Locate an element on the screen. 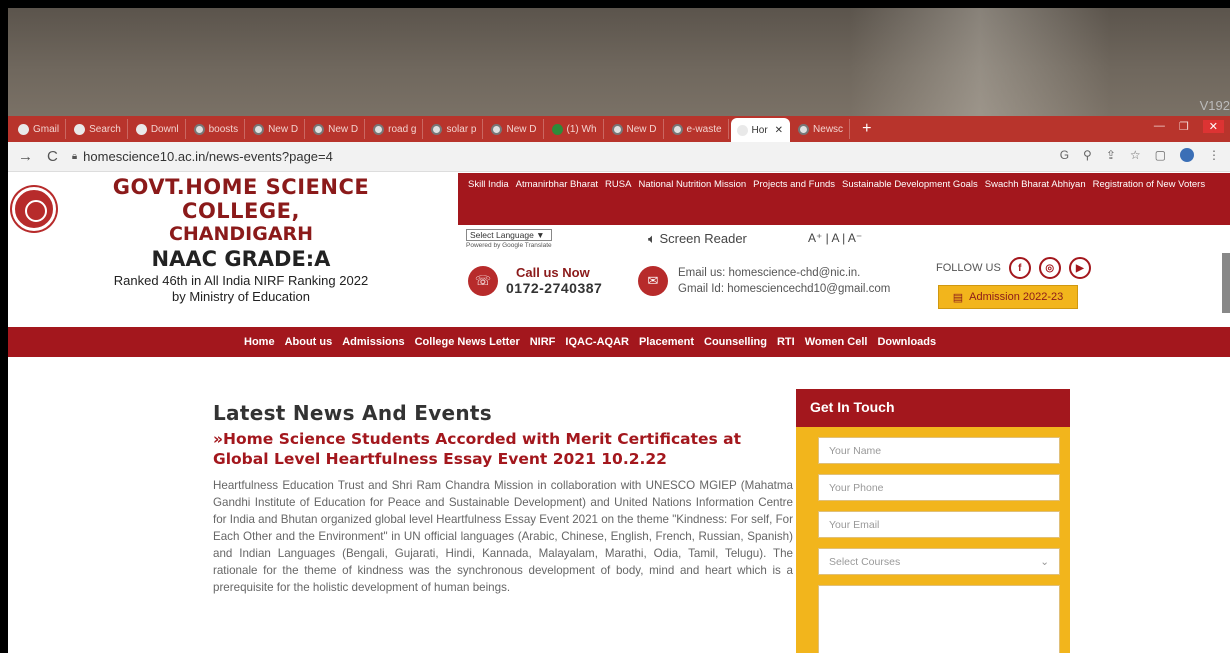  call-label: Call us Now is located at coordinates (553, 272).